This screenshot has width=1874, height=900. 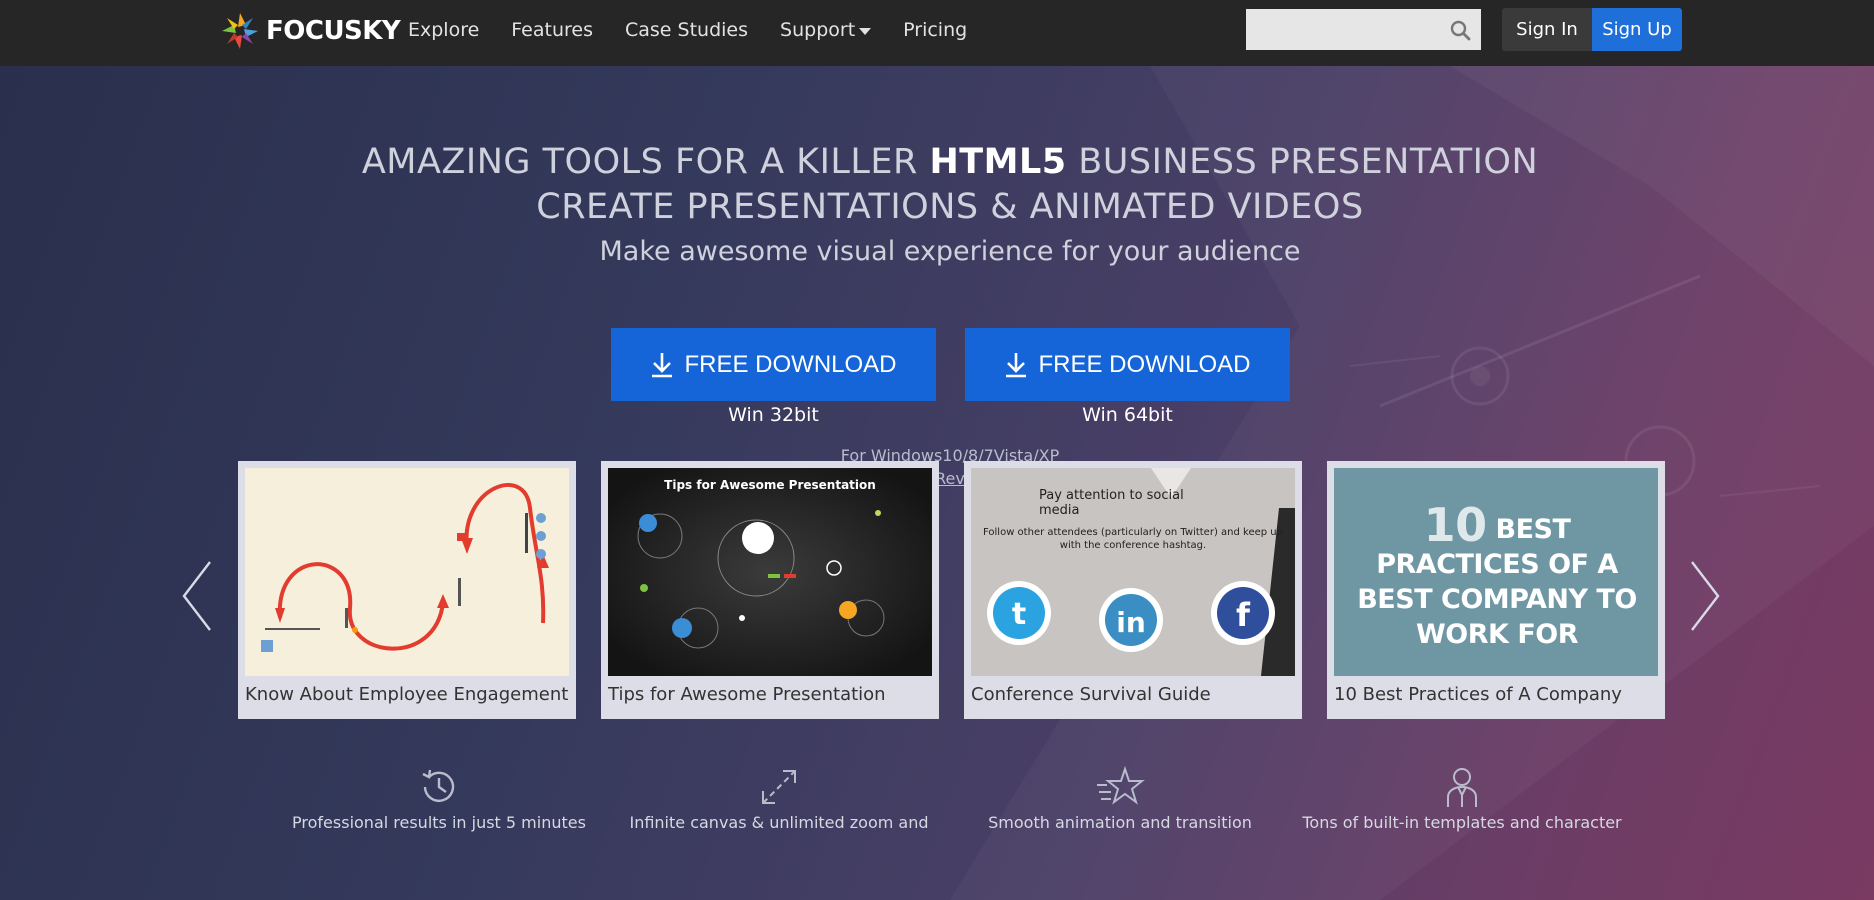 I want to click on expand-arrows-icon, so click(x=779, y=787).